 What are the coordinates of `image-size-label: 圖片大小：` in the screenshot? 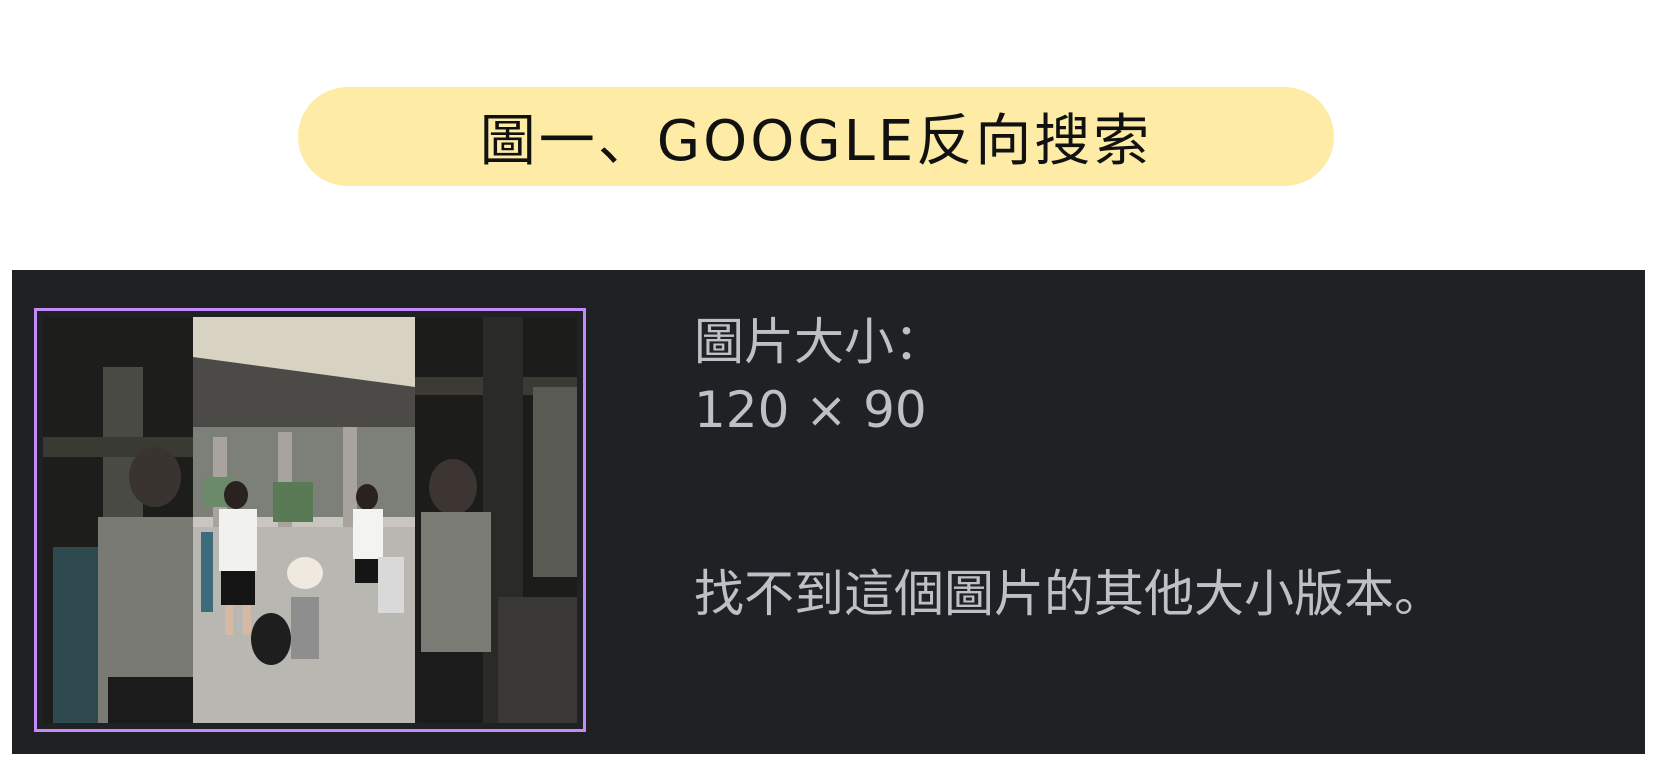 It's located at (819, 342).